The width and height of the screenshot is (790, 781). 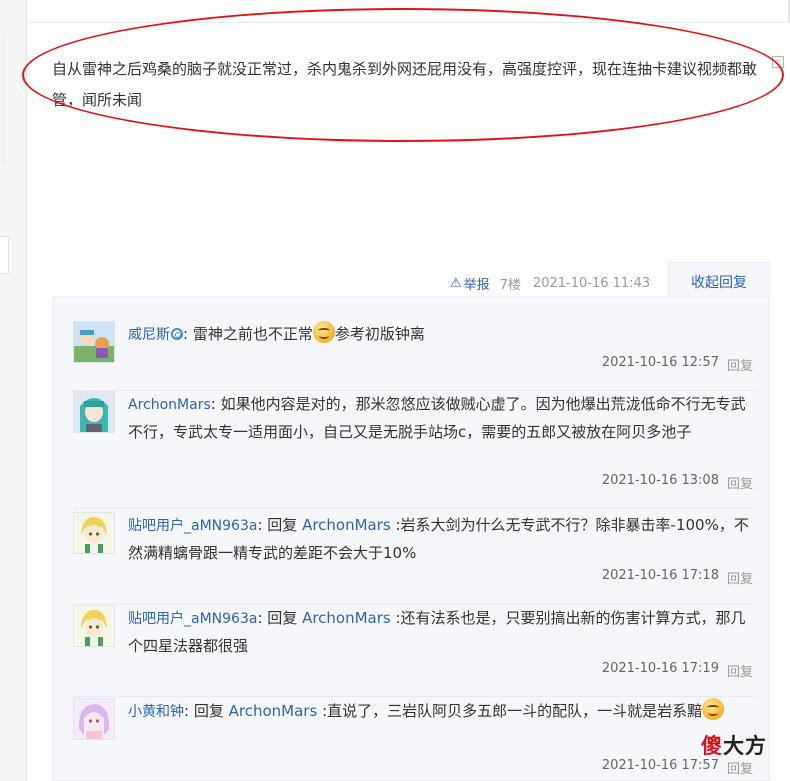 What do you see at coordinates (660, 668) in the screenshot?
I see `reply-time: 2021-10-16 17:19` at bounding box center [660, 668].